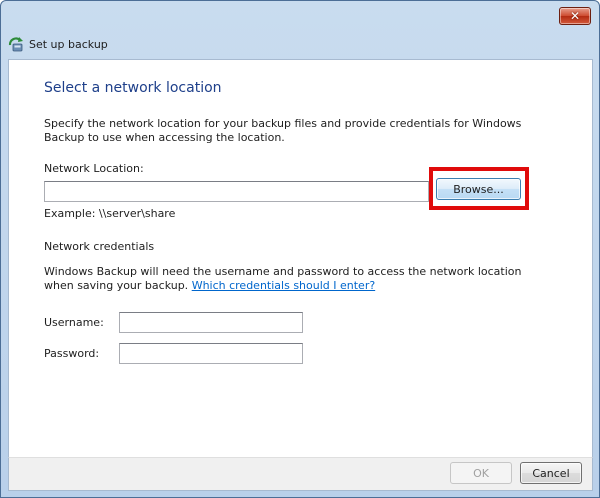  What do you see at coordinates (236, 191) in the screenshot?
I see `network-location-input` at bounding box center [236, 191].